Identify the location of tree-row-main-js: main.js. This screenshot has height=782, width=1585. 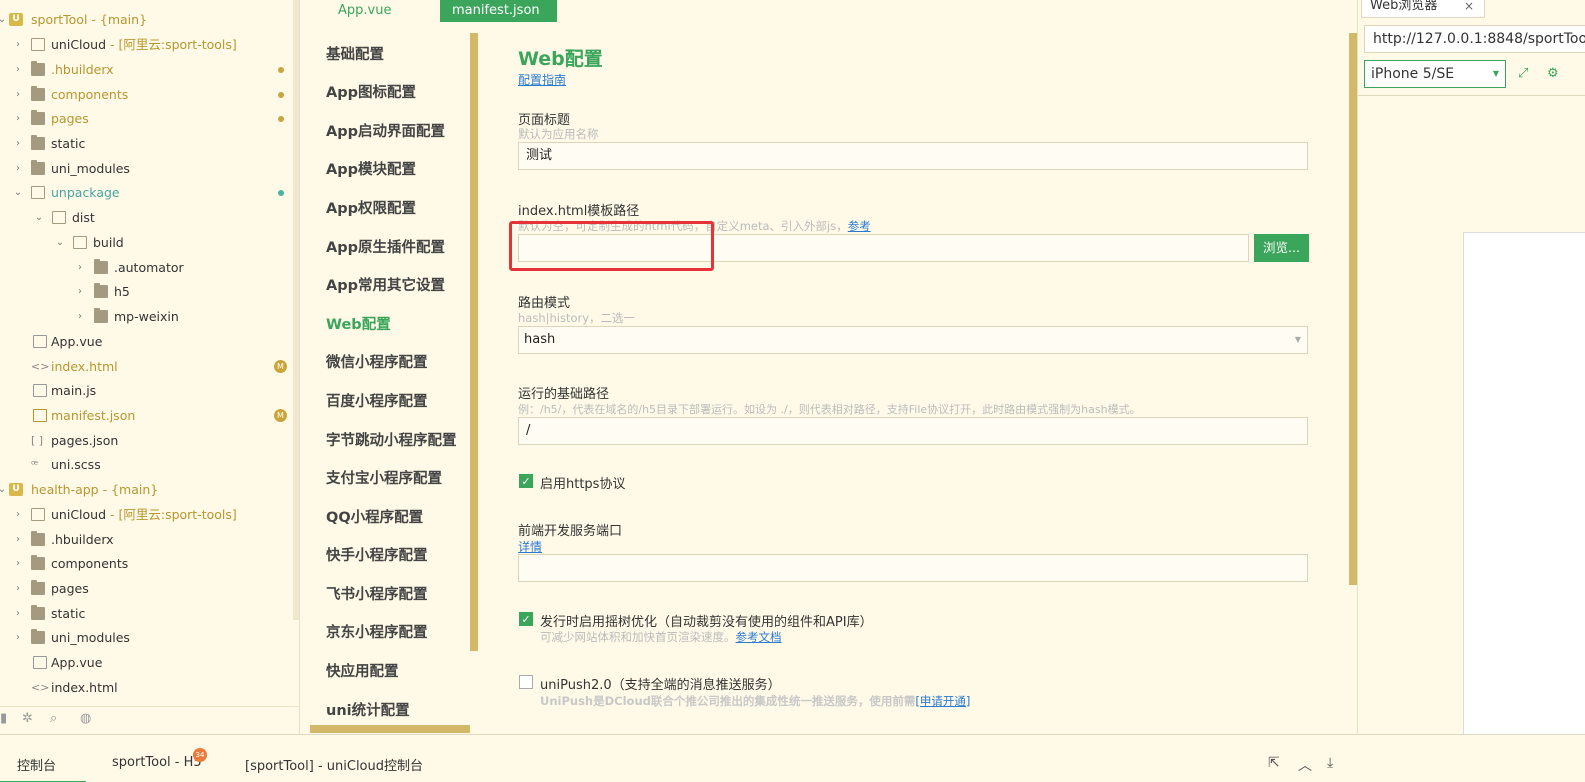
(149, 391).